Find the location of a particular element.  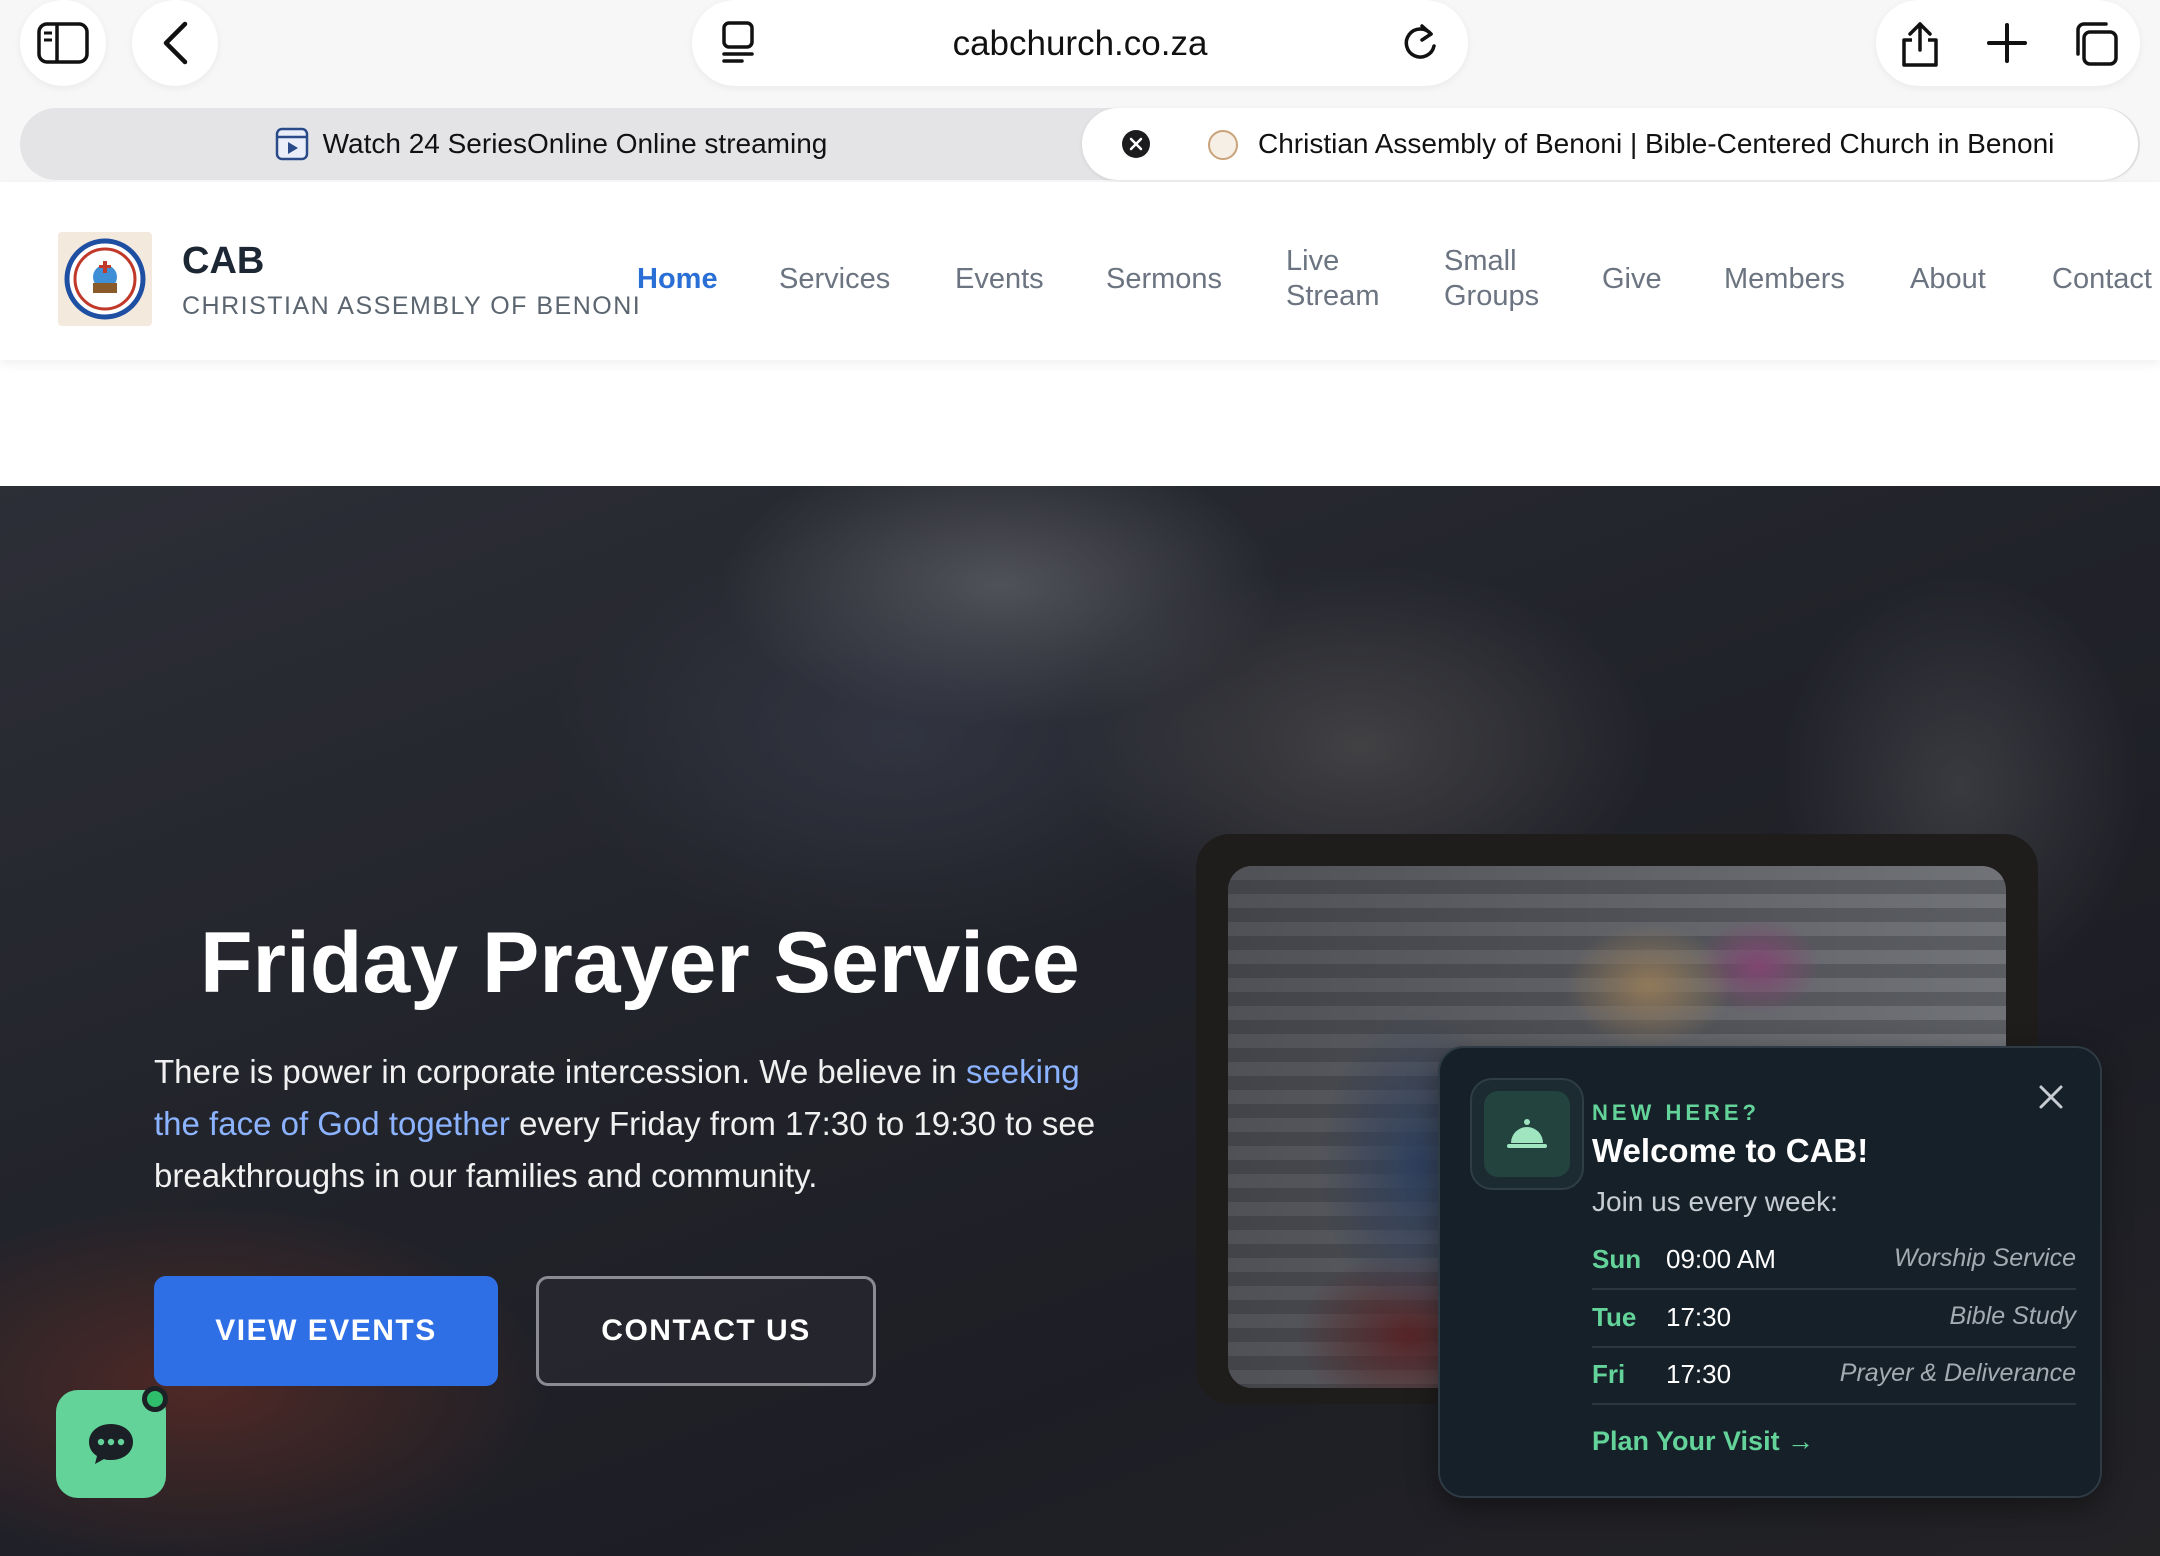

nav-members: Members is located at coordinates (1784, 279).